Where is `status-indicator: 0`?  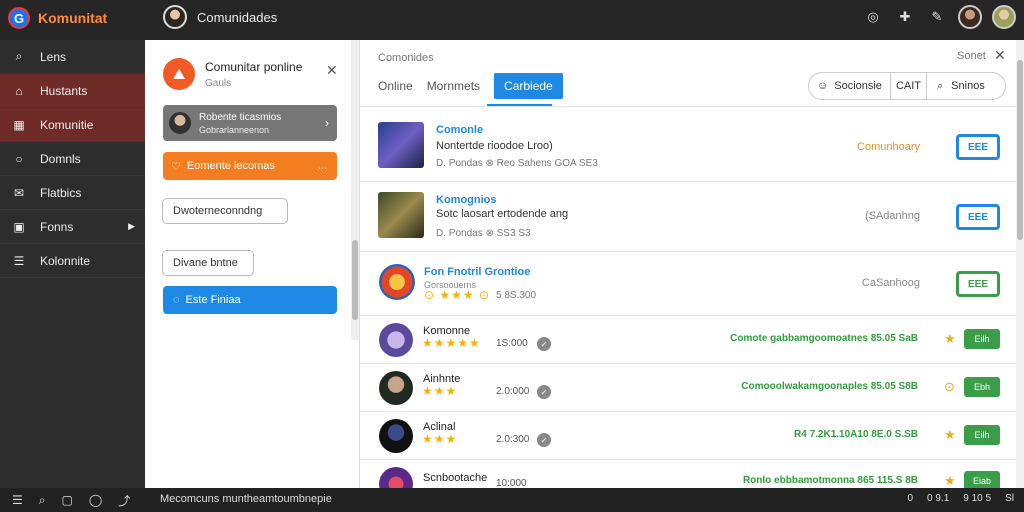
status-indicator: 0 is located at coordinates (910, 498).